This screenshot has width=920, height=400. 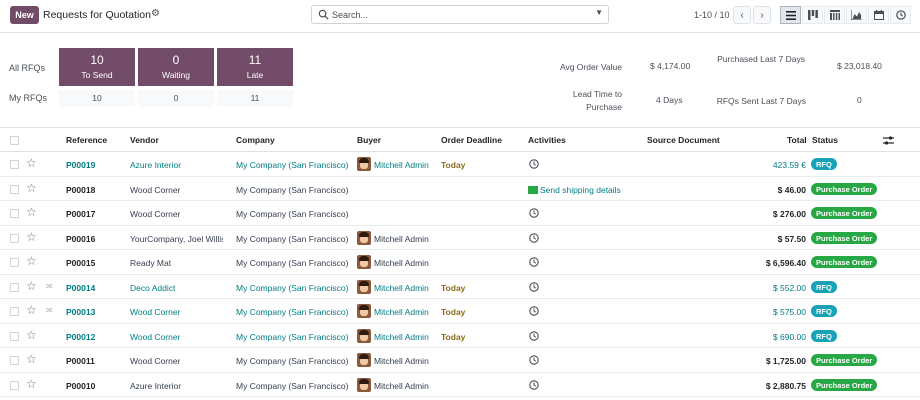 I want to click on my-late: 11, so click(x=255, y=98).